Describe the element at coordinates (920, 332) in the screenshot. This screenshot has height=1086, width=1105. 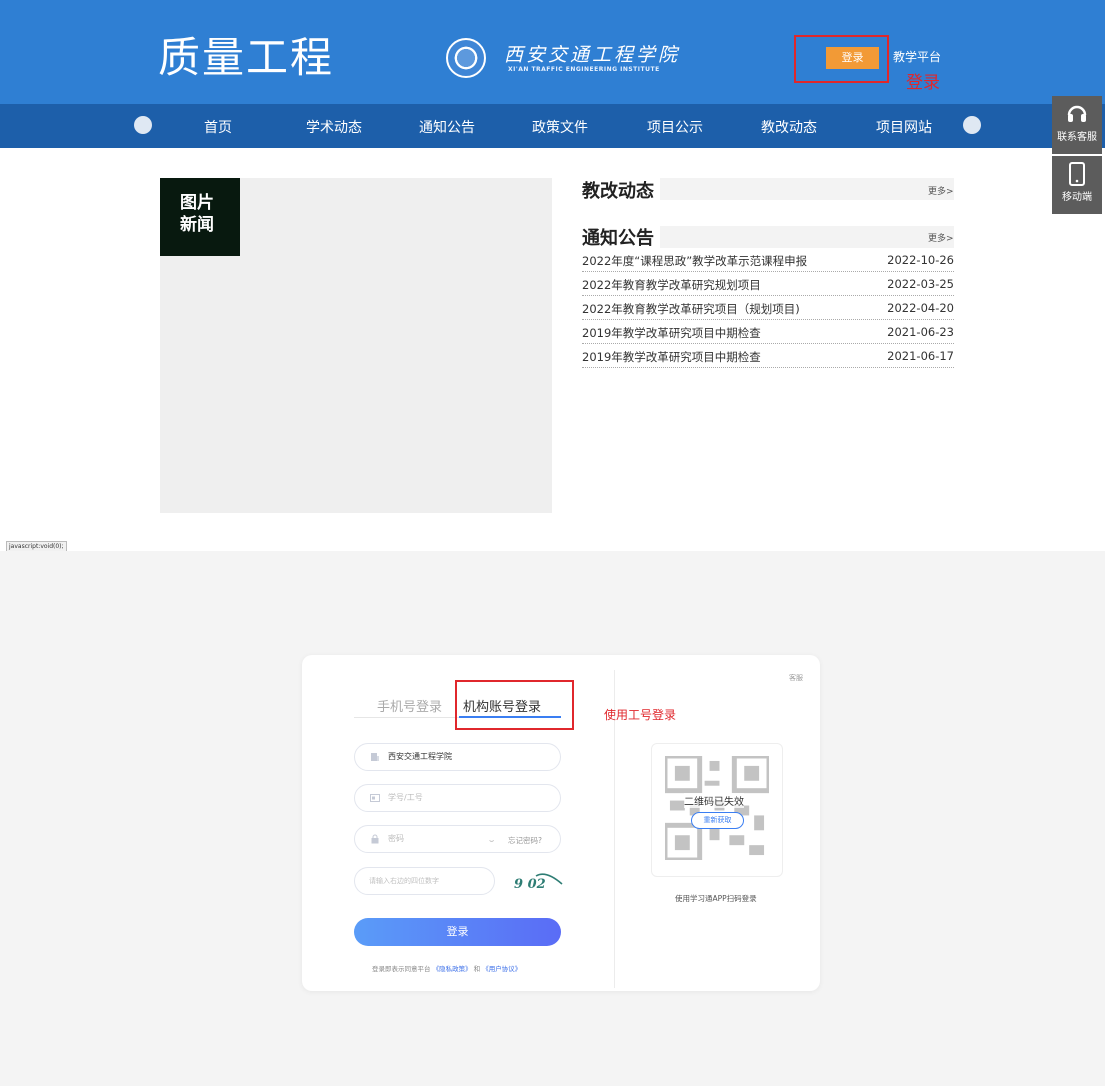
I see `notice-date: 2021-06-23` at that location.